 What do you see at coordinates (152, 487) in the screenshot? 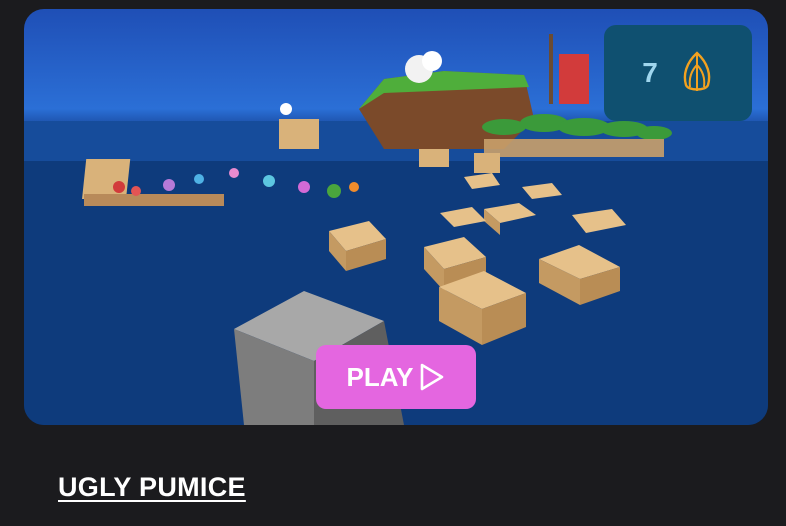
I see `game-title-link: UGLY PUMICE` at bounding box center [152, 487].